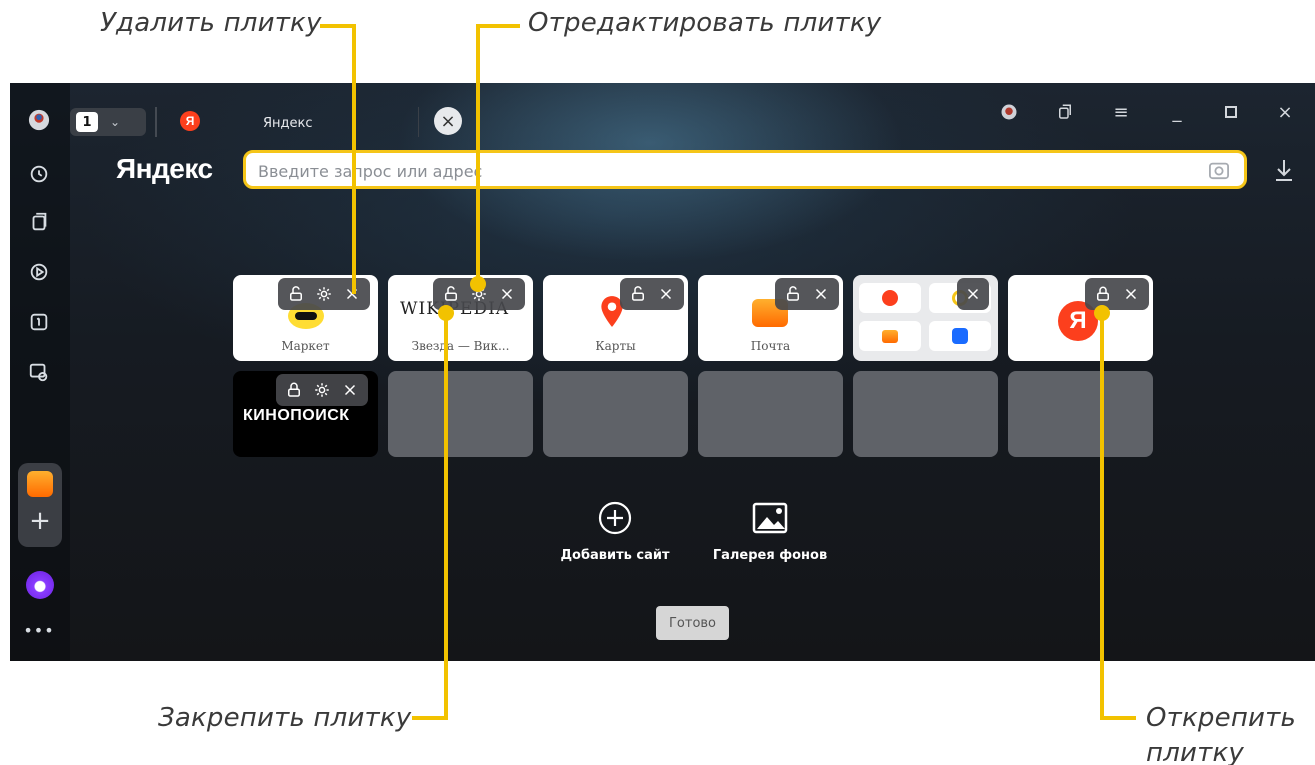  Describe the element at coordinates (39, 272) in the screenshot. I see `video-icon` at that location.